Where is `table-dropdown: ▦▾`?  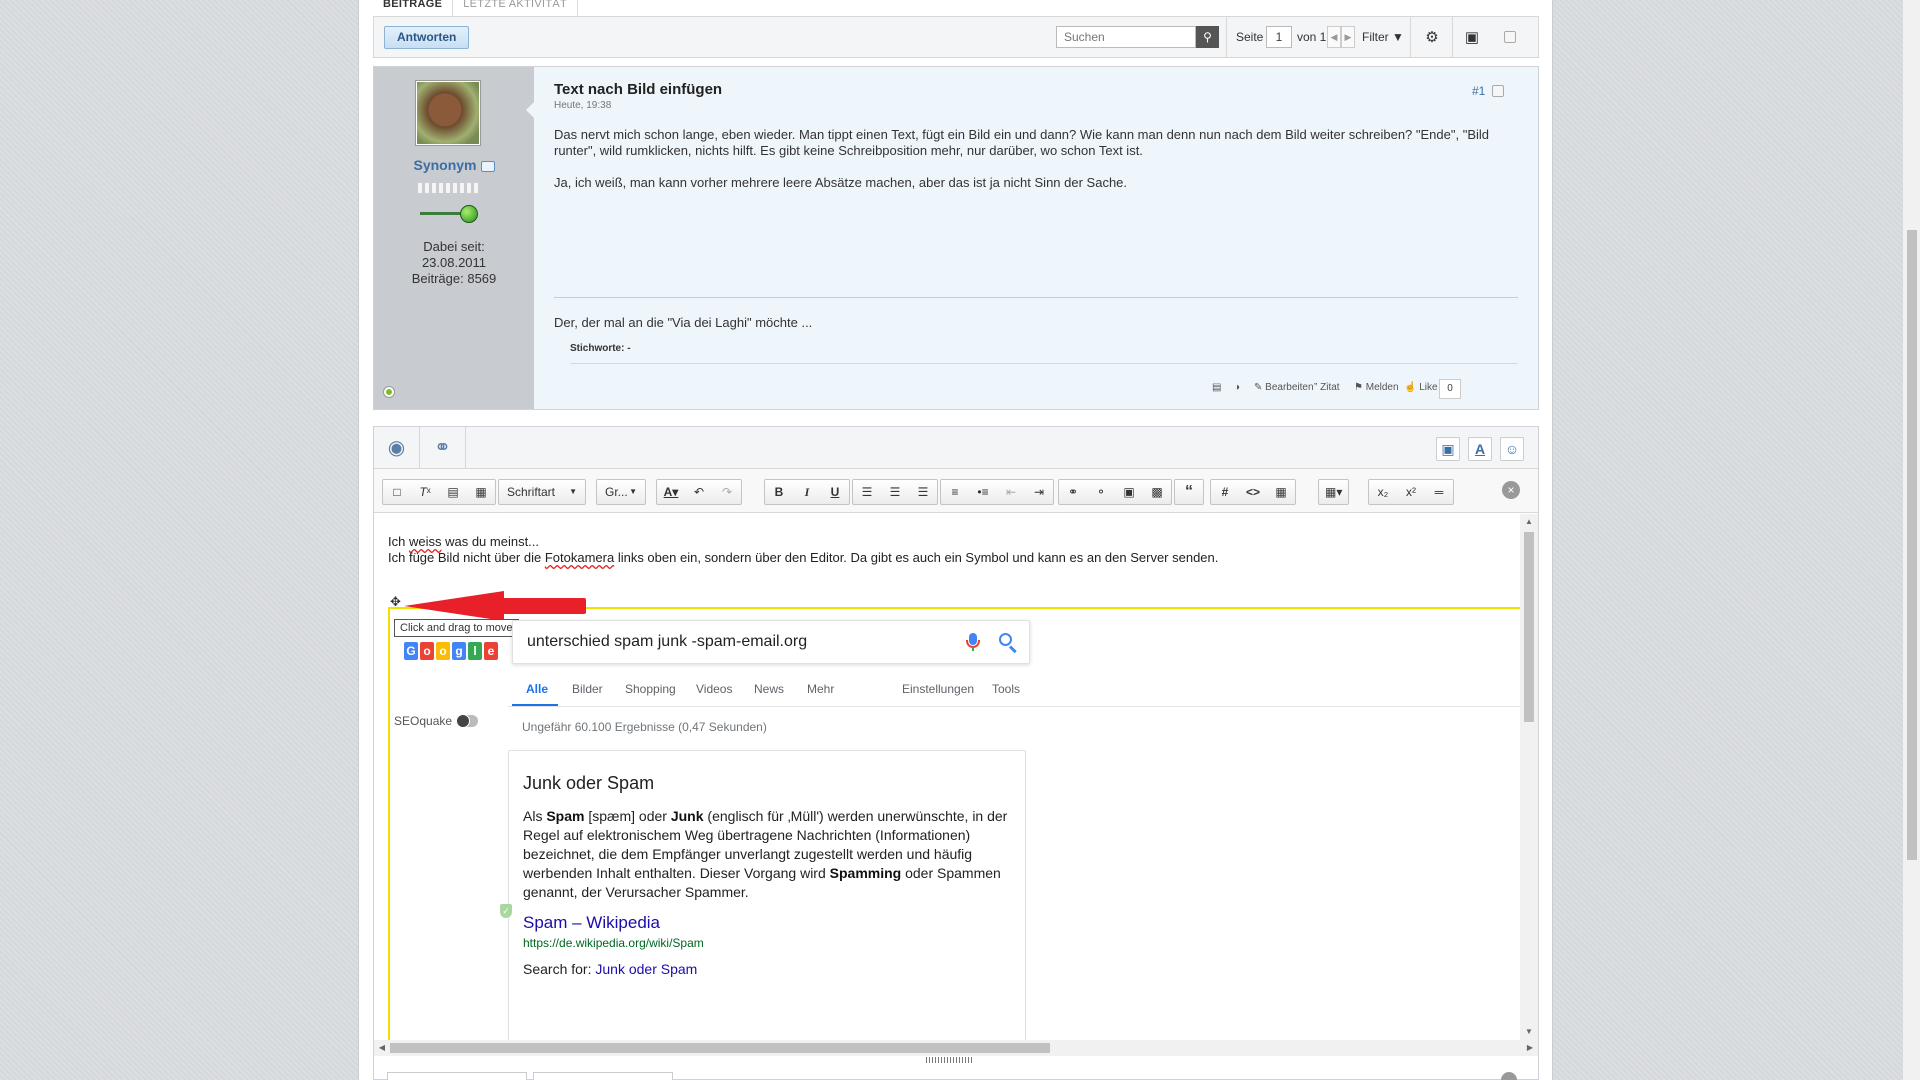
table-dropdown: ▦▾ is located at coordinates (1334, 492).